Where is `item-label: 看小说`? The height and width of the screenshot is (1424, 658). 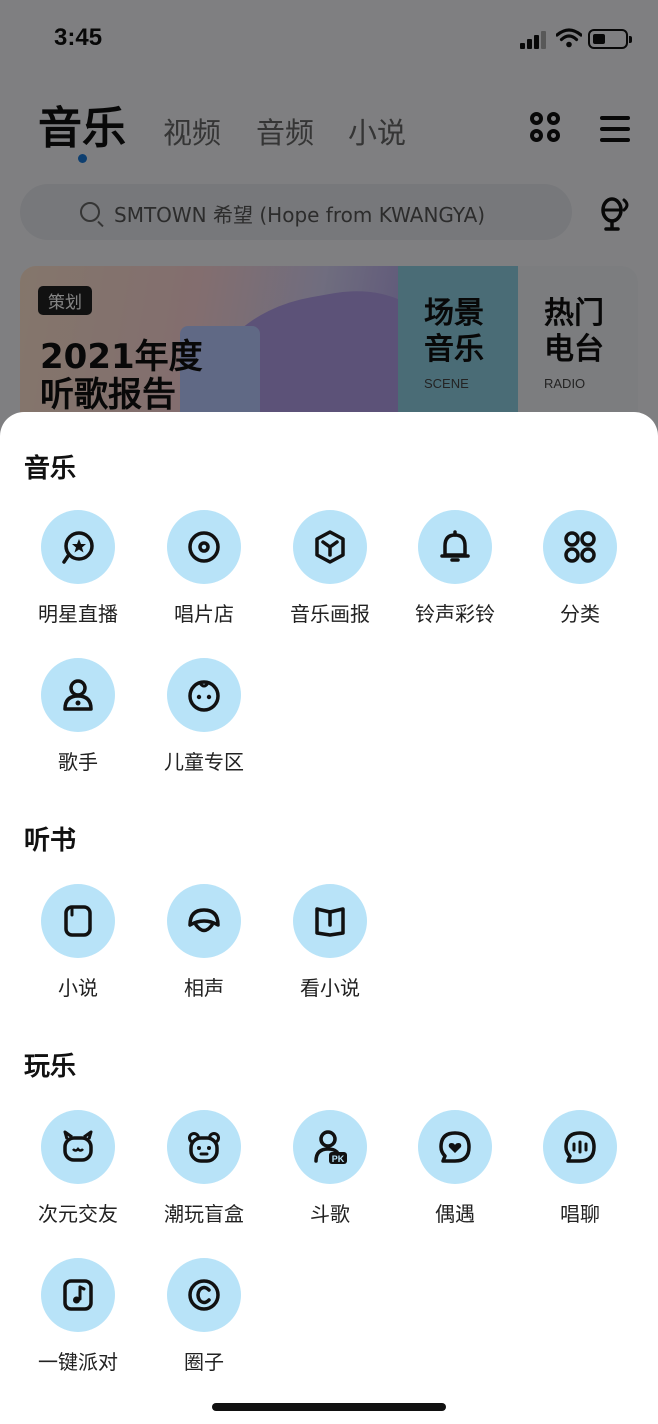
item-label: 看小说 is located at coordinates (330, 988).